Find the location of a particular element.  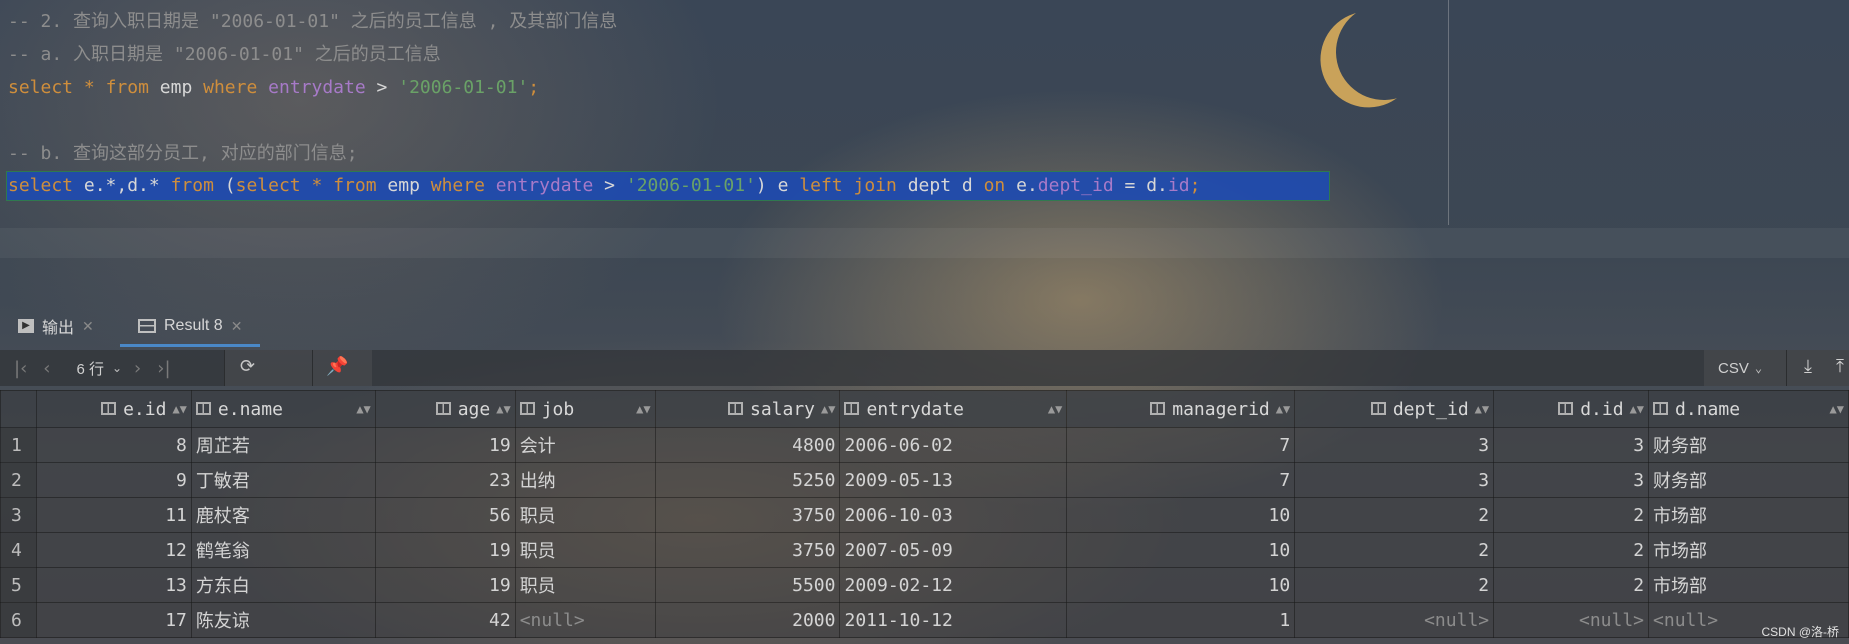

cell-d-id: 3 is located at coordinates (1571, 480).